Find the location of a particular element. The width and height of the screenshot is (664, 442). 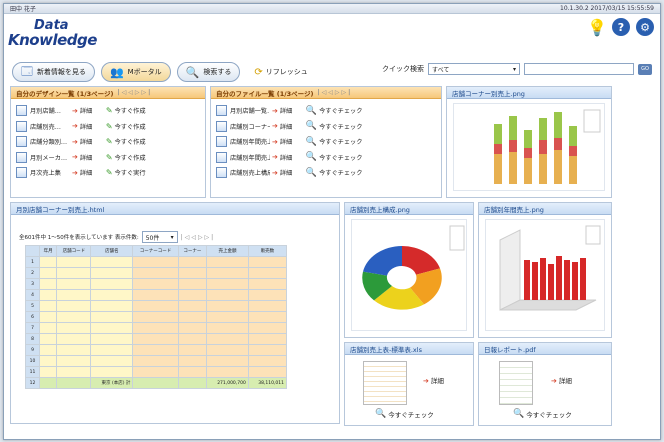

table-header: 年月 is located at coordinates (48, 251).